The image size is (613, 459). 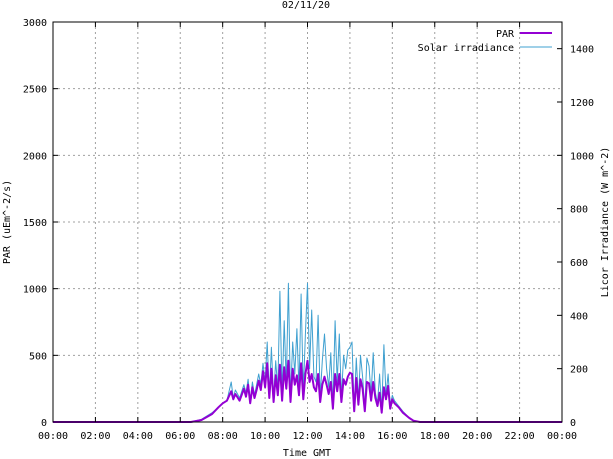 I want to click on x-tick-label: 16:00, so click(x=392, y=436).